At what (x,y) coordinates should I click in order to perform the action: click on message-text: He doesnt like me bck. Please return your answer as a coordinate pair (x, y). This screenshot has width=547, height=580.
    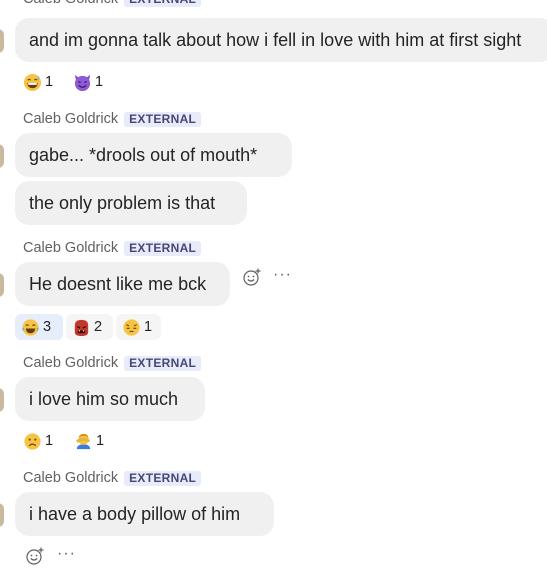
    Looking at the image, I should click on (118, 283).